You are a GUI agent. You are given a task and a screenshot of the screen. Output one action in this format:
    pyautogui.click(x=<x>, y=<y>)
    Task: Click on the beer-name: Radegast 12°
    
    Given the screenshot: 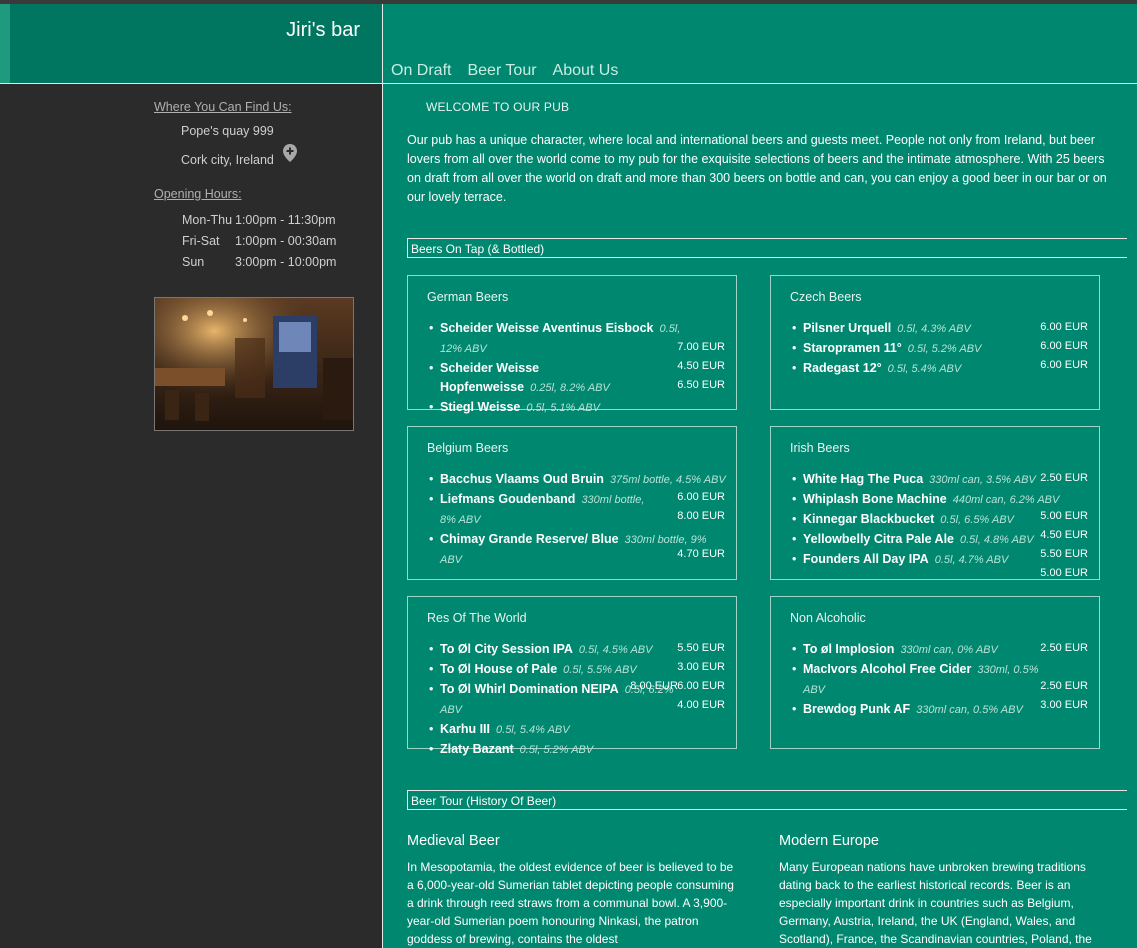 What is the action you would take?
    pyautogui.click(x=842, y=368)
    